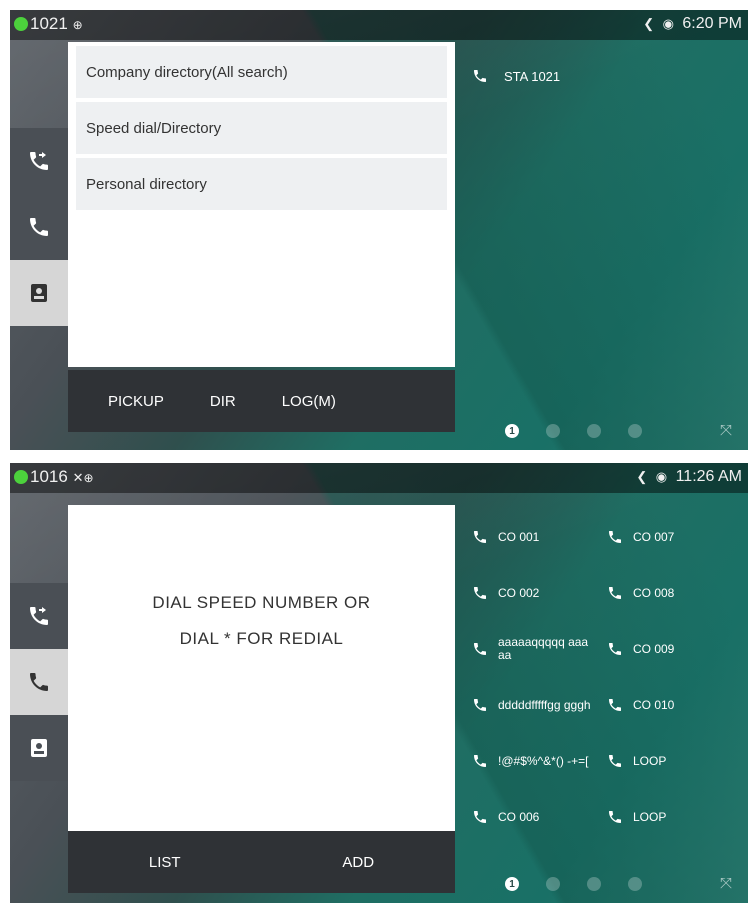 This screenshot has height=903, width=753. What do you see at coordinates (519, 816) in the screenshot?
I see `line-key-label: CO 006` at bounding box center [519, 816].